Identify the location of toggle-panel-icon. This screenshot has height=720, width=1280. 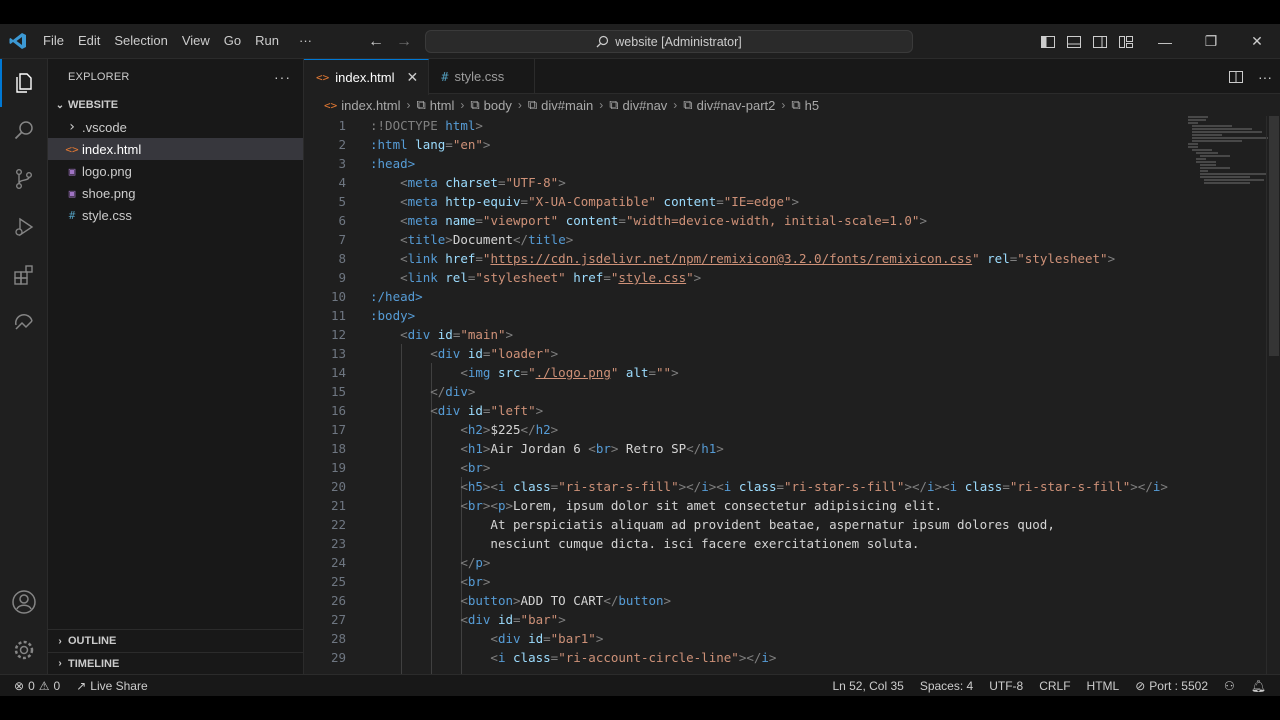
(1074, 42).